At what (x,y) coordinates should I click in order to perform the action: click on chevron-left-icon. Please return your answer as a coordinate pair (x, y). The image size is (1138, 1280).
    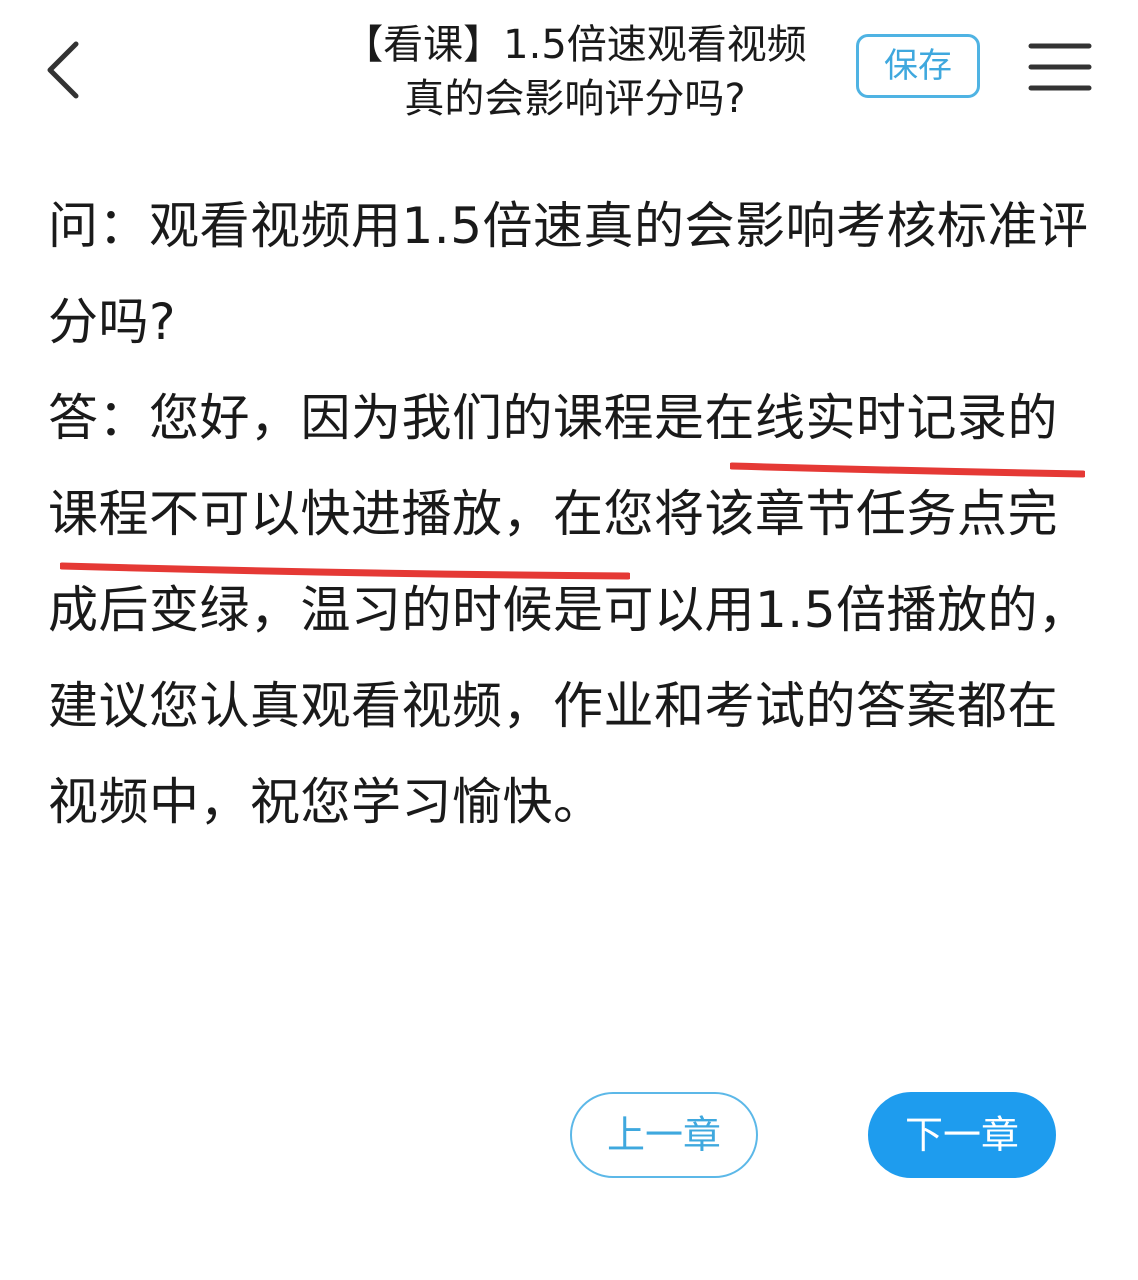
    Looking at the image, I should click on (63, 70).